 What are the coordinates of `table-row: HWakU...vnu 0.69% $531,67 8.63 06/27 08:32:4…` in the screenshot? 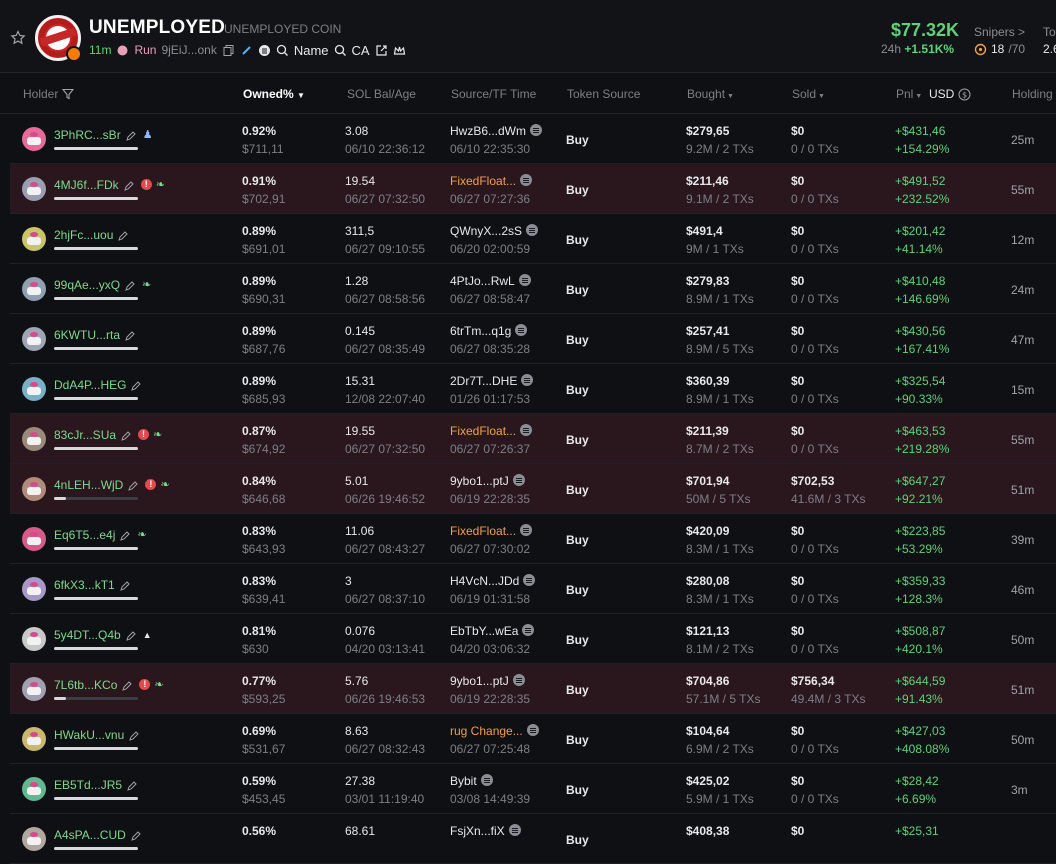 It's located at (533, 739).